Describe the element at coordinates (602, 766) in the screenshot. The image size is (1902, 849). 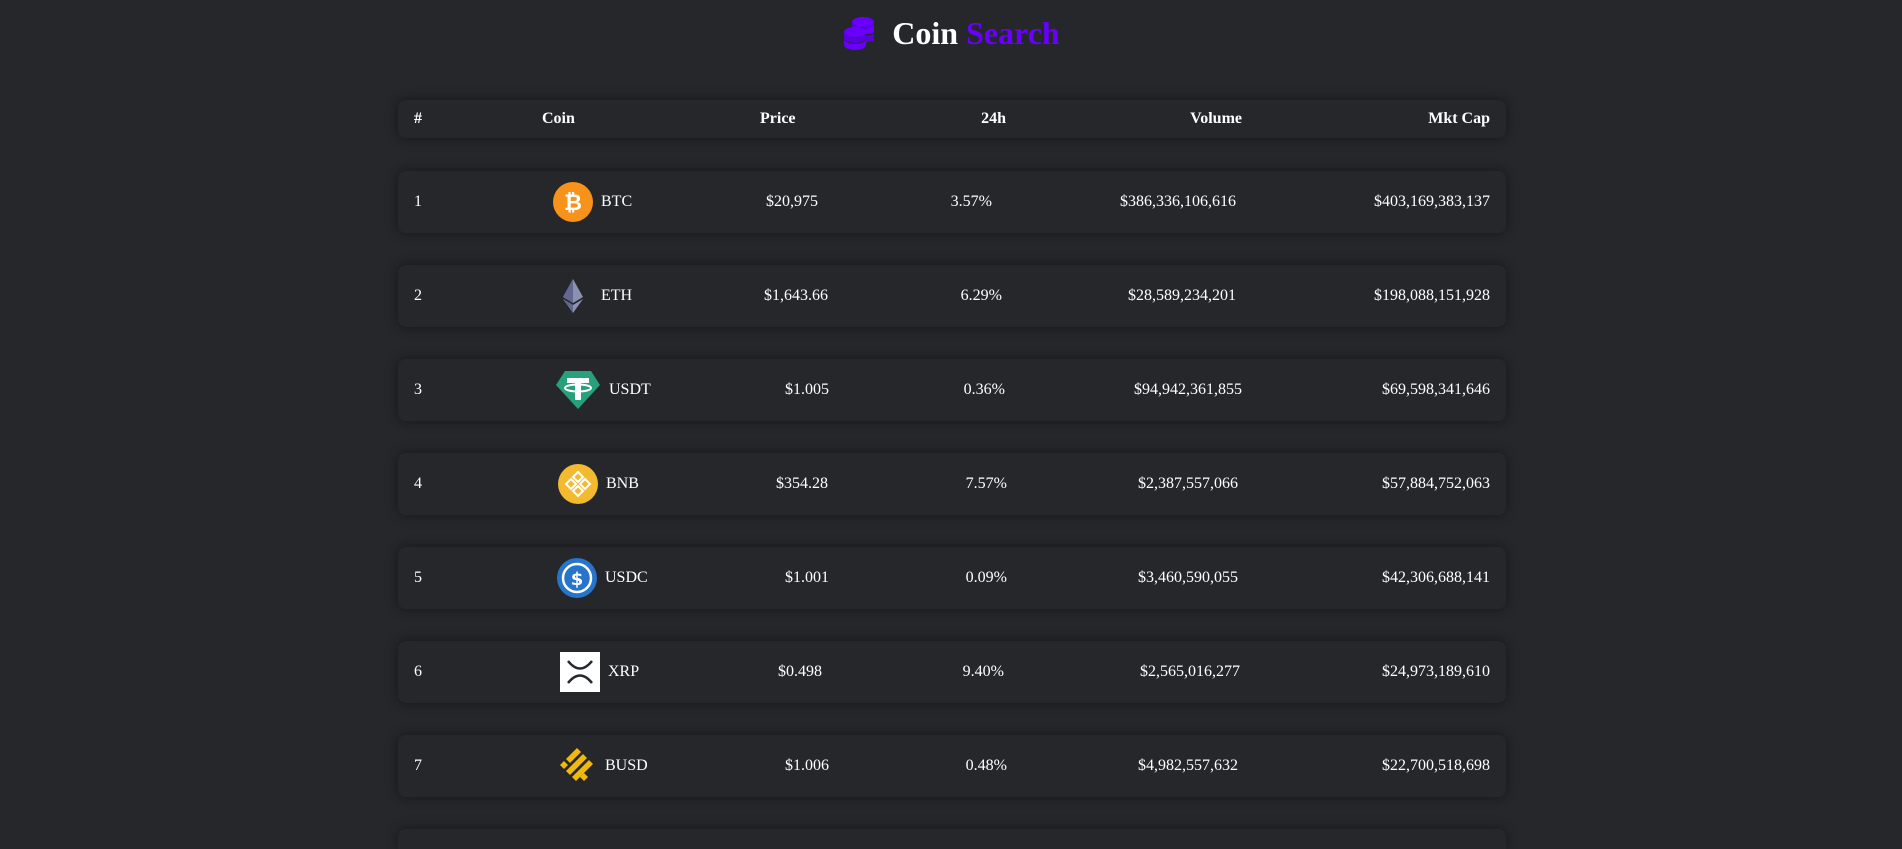
I see `row-coin: BUSD` at that location.